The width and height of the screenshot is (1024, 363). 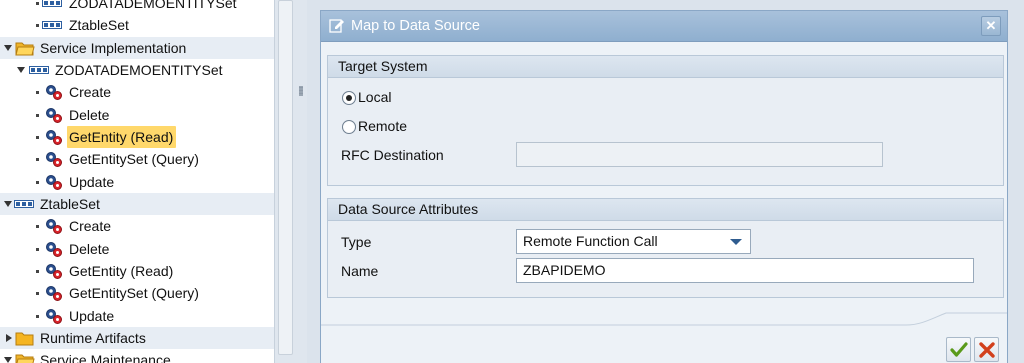 I want to click on type-label: Type, so click(x=356, y=242).